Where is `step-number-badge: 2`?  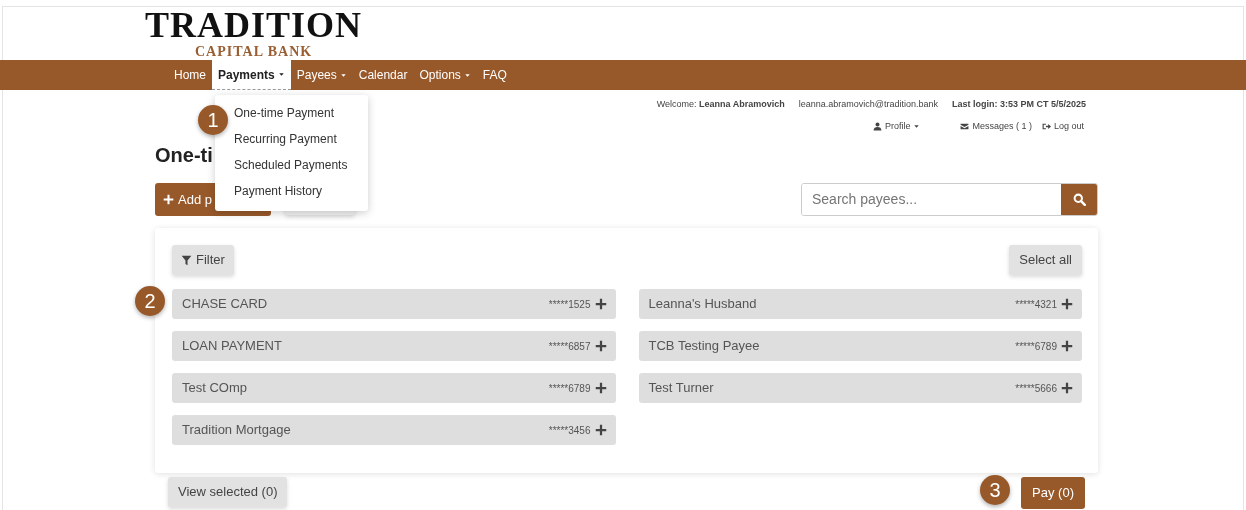 step-number-badge: 2 is located at coordinates (150, 301).